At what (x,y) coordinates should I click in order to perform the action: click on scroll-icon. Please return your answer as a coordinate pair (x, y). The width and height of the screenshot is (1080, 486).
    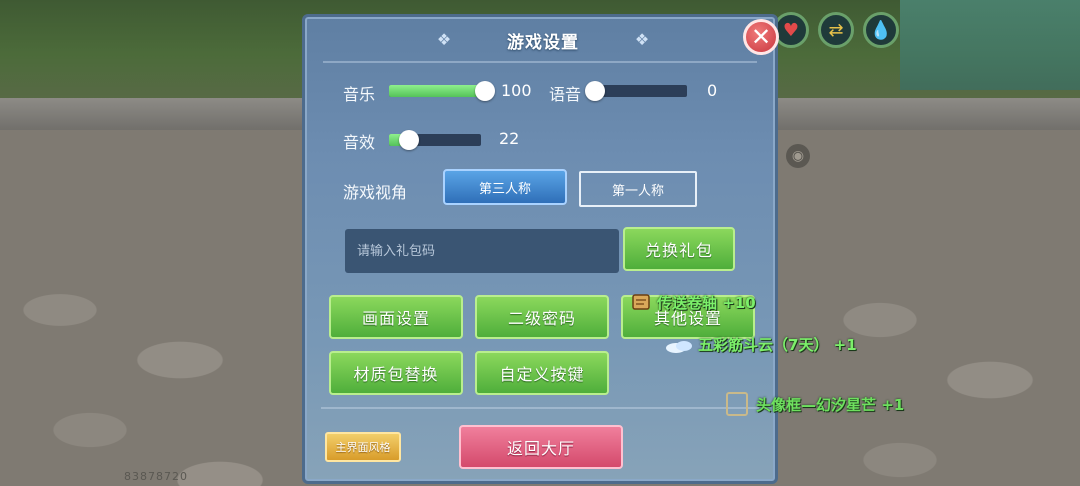
    Looking at the image, I should click on (641, 302).